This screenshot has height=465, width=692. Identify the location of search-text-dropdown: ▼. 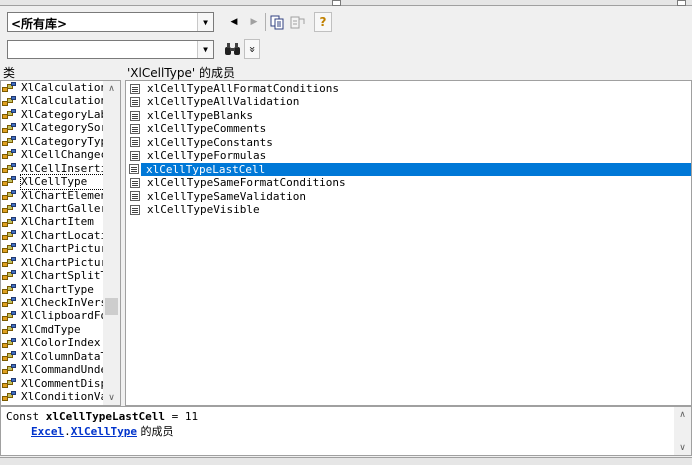
(110, 49).